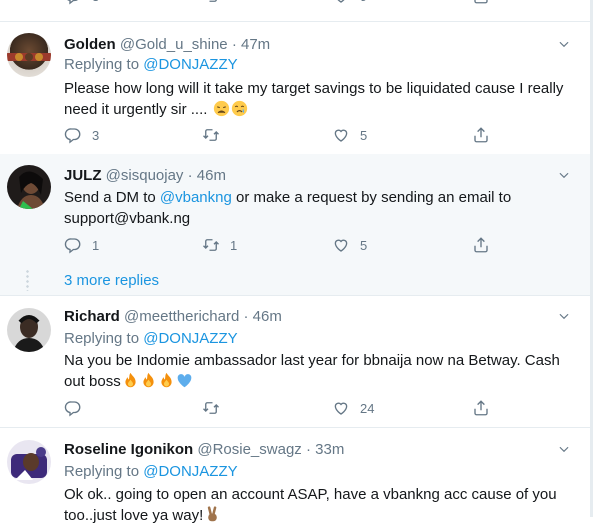  What do you see at coordinates (353, 408) in the screenshot?
I see `like-button: 24` at bounding box center [353, 408].